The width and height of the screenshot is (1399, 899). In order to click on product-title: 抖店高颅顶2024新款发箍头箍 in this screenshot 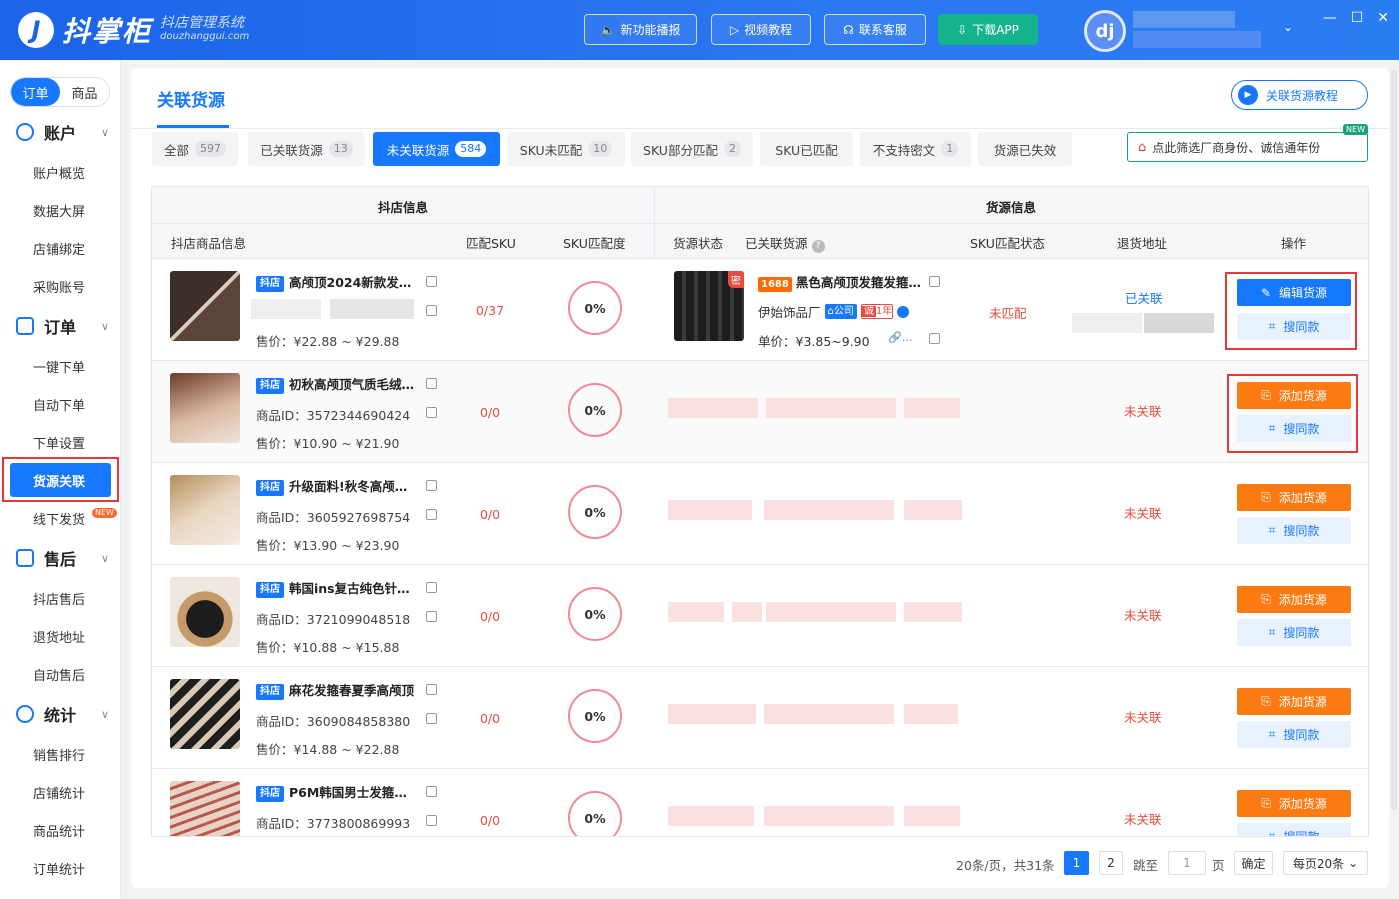, I will do `click(336, 282)`.